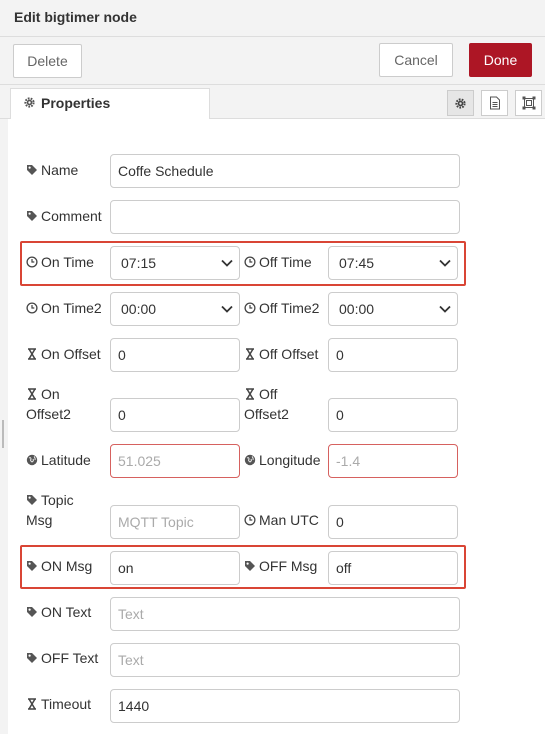 The width and height of the screenshot is (545, 734). Describe the element at coordinates (58, 460) in the screenshot. I see `latitude-label: Latitude` at that location.